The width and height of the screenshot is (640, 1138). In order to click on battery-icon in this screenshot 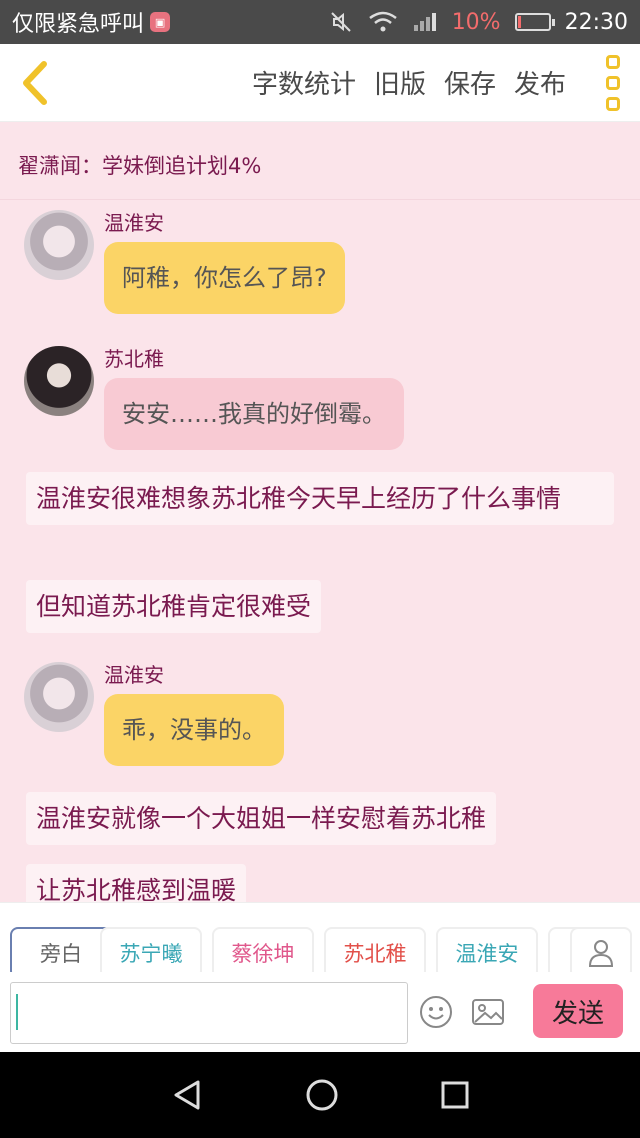, I will do `click(534, 22)`.